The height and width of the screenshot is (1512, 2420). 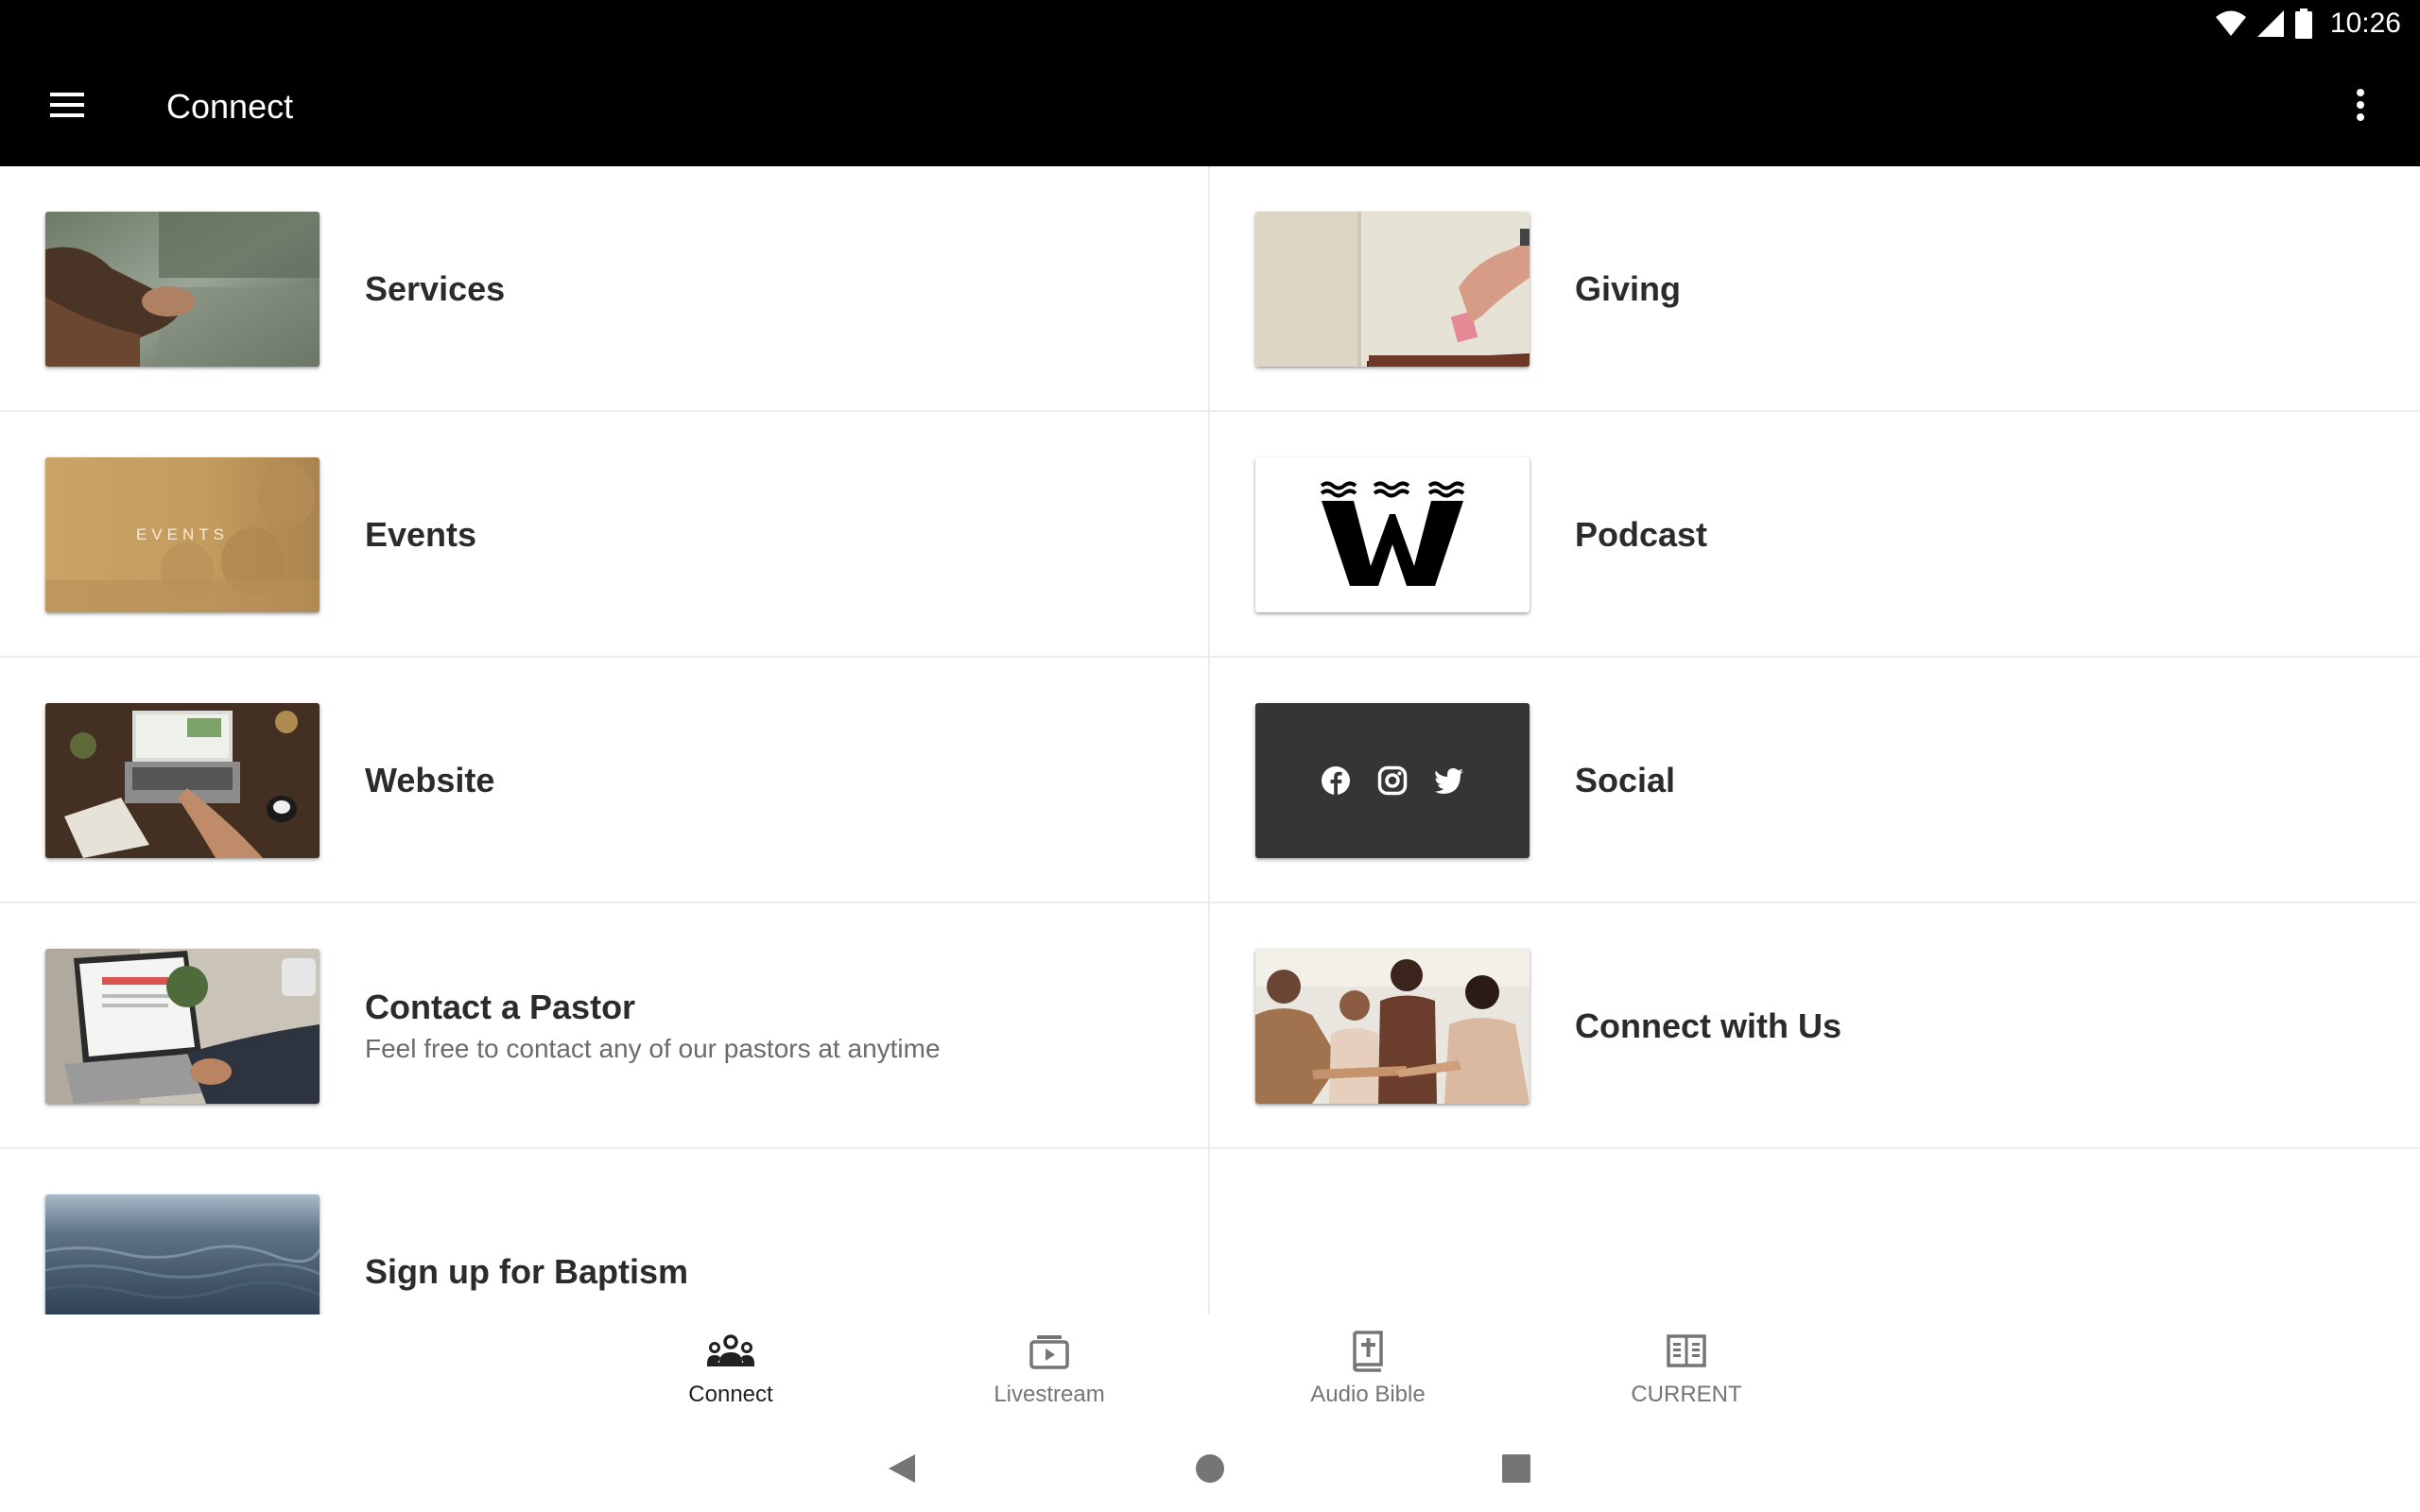 I want to click on list-item-connect-with-us: Connect with Us, so click(x=1815, y=1026).